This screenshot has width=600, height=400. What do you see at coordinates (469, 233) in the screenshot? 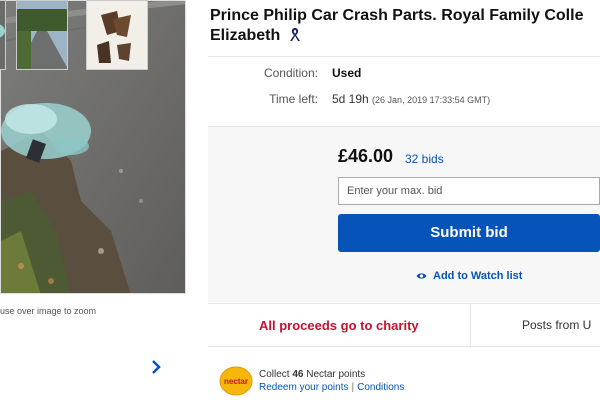
I see `submit-bid-button: Submit bid` at bounding box center [469, 233].